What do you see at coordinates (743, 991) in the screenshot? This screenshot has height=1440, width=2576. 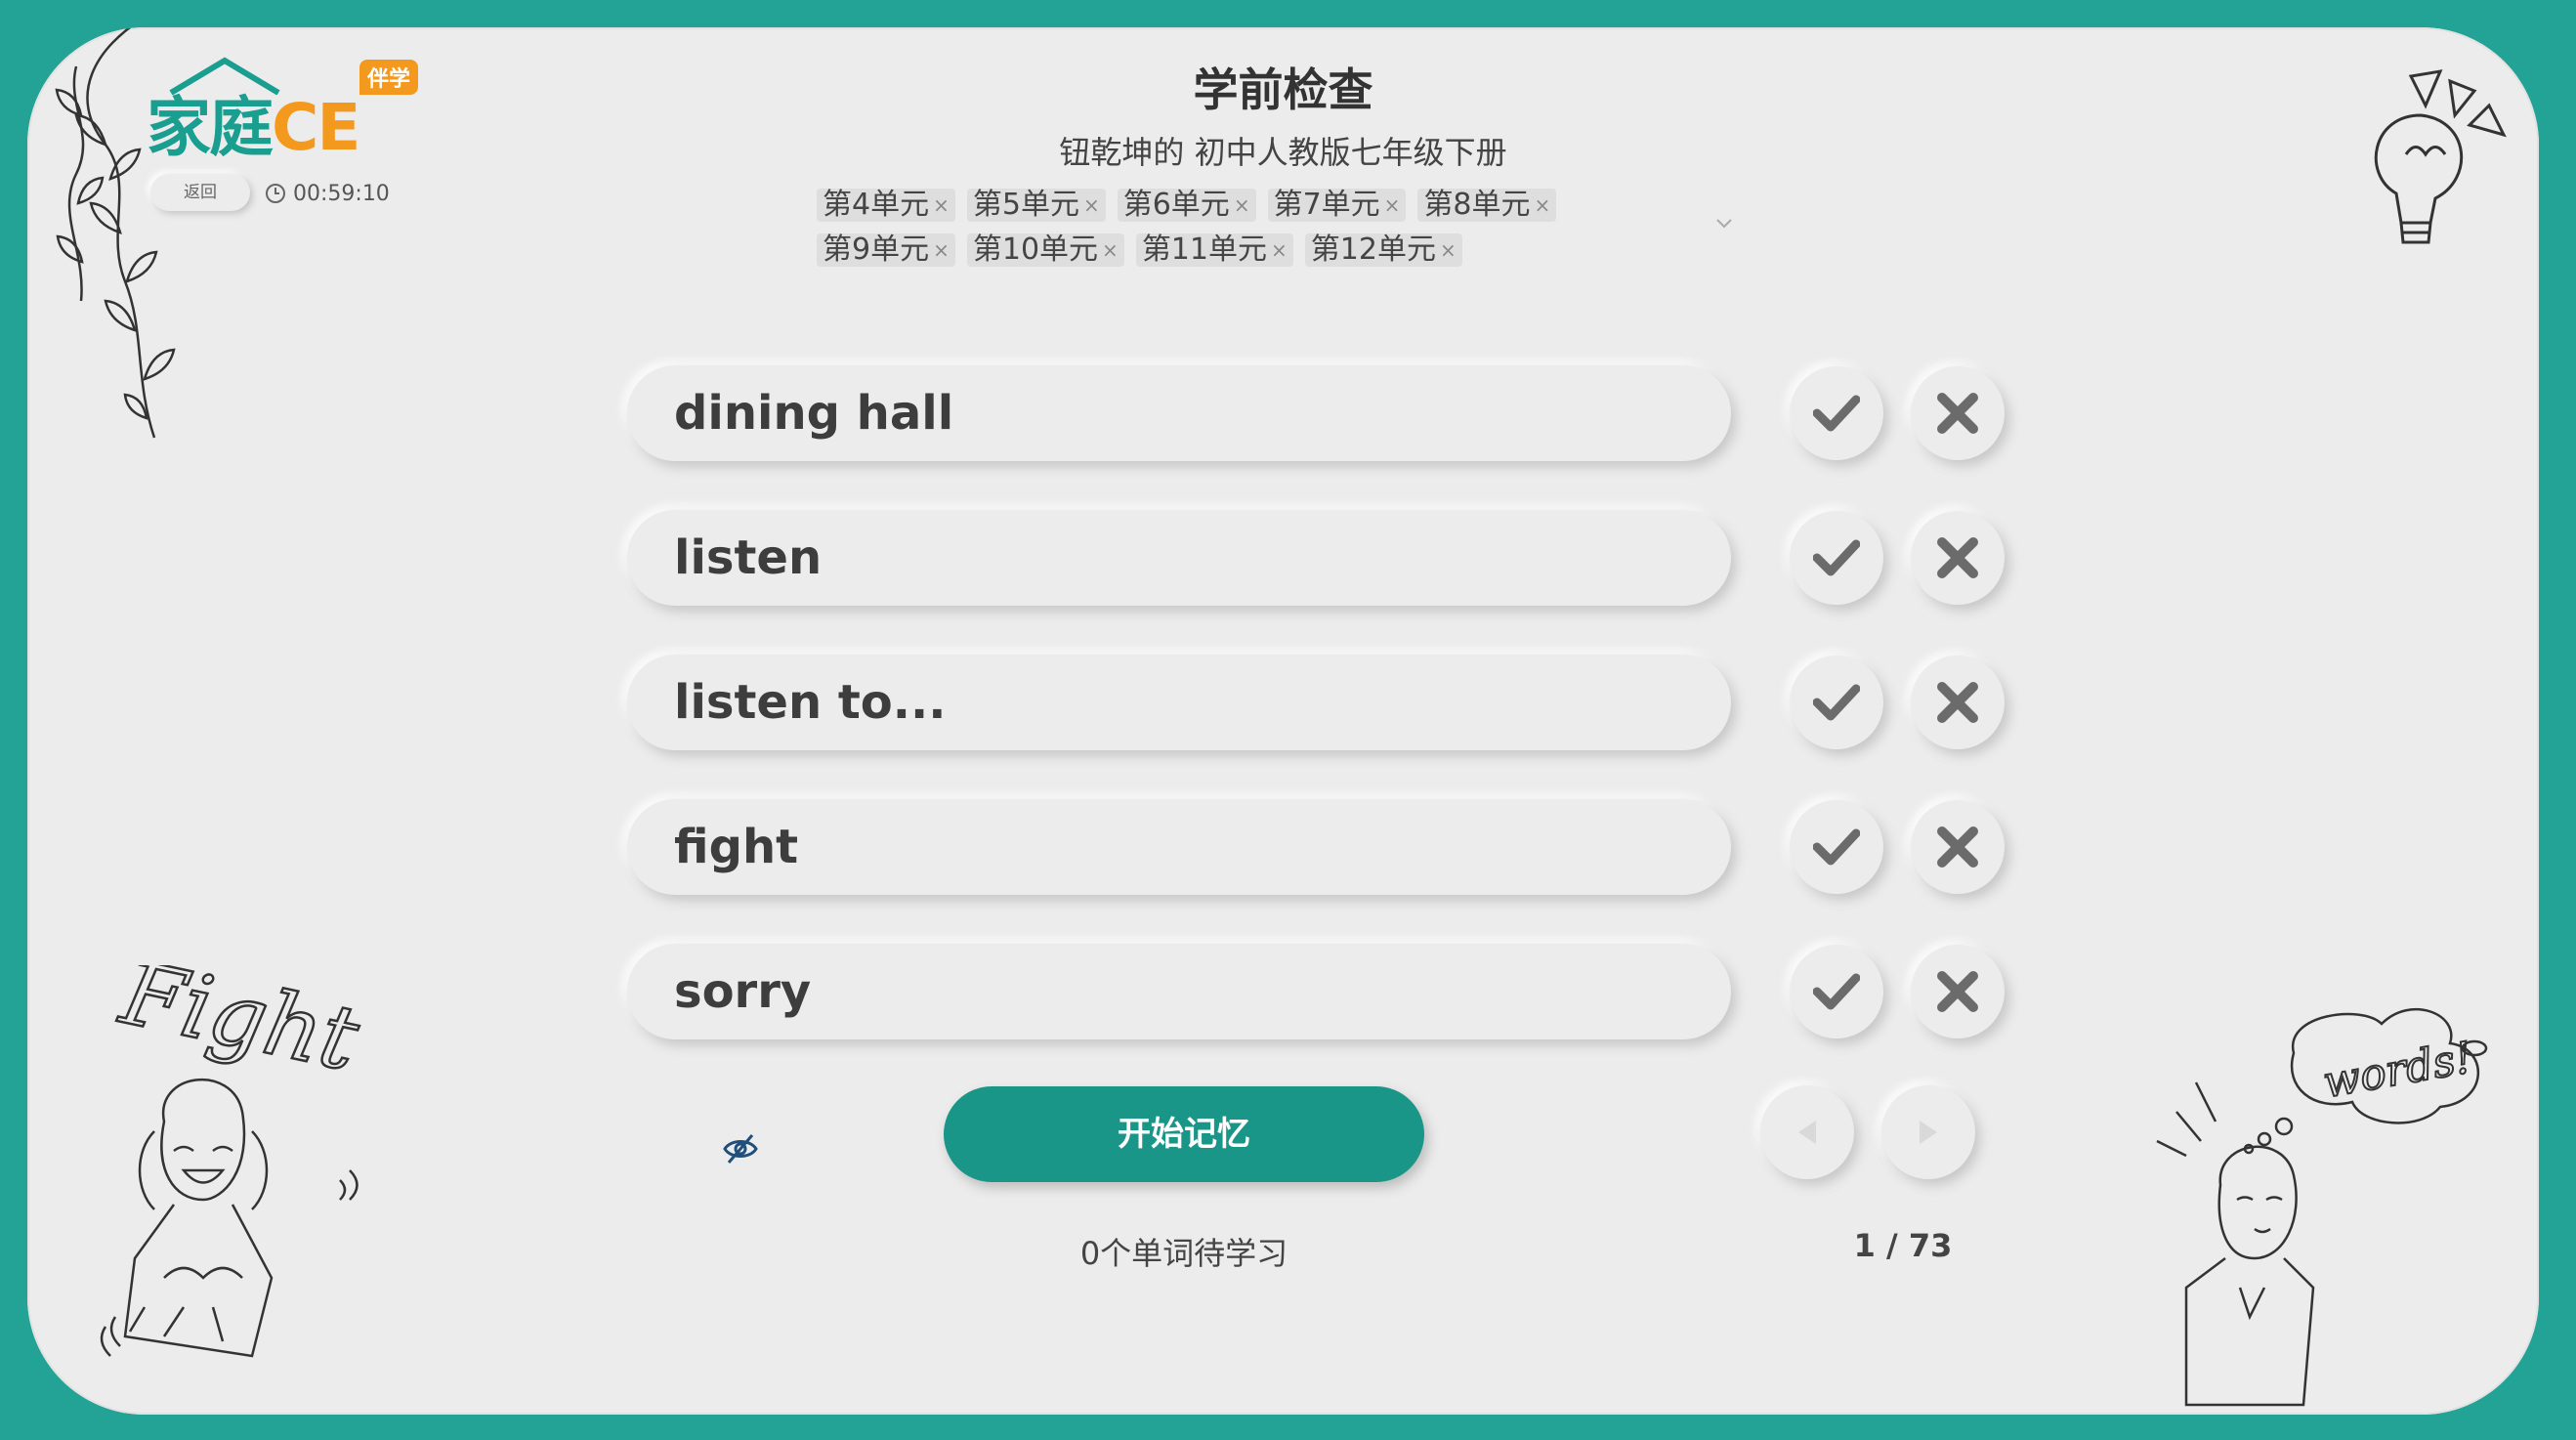 I see `word-text: sorry` at bounding box center [743, 991].